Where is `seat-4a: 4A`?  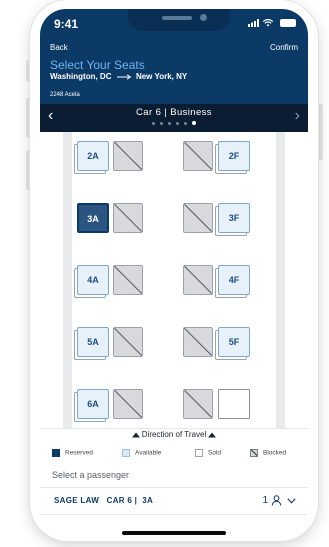
seat-4a: 4A is located at coordinates (93, 280).